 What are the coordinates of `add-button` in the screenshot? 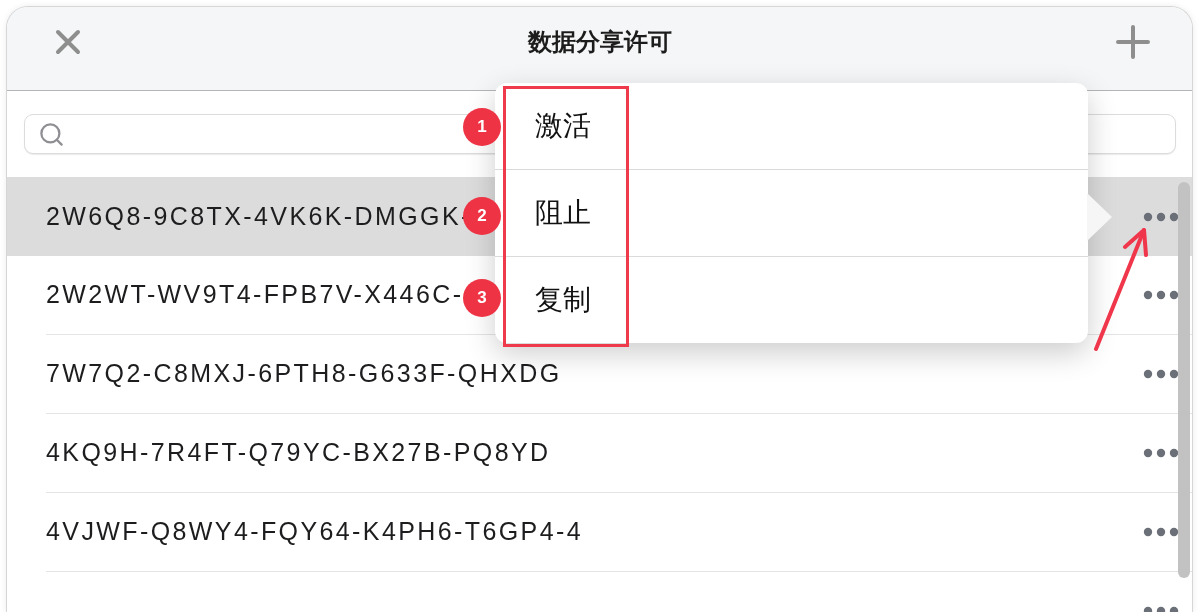 It's located at (1133, 41).